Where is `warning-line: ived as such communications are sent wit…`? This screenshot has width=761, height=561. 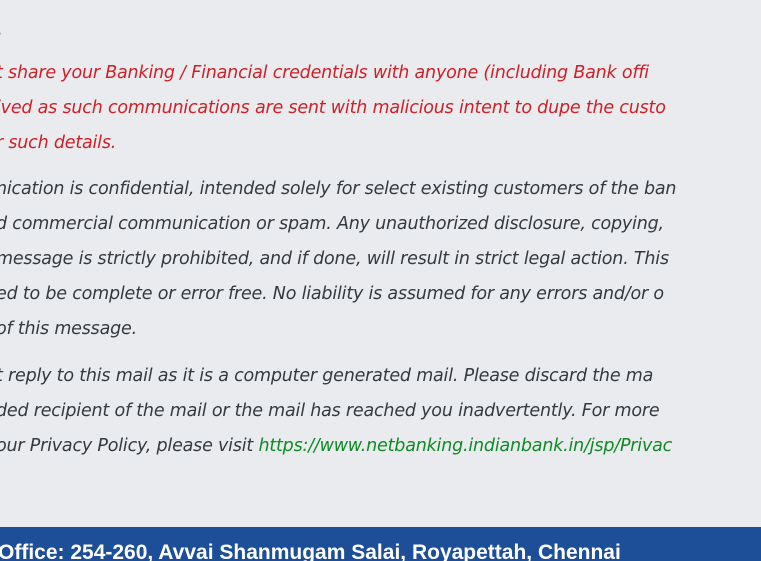 warning-line: ived as such communications are sent wit… is located at coordinates (333, 108).